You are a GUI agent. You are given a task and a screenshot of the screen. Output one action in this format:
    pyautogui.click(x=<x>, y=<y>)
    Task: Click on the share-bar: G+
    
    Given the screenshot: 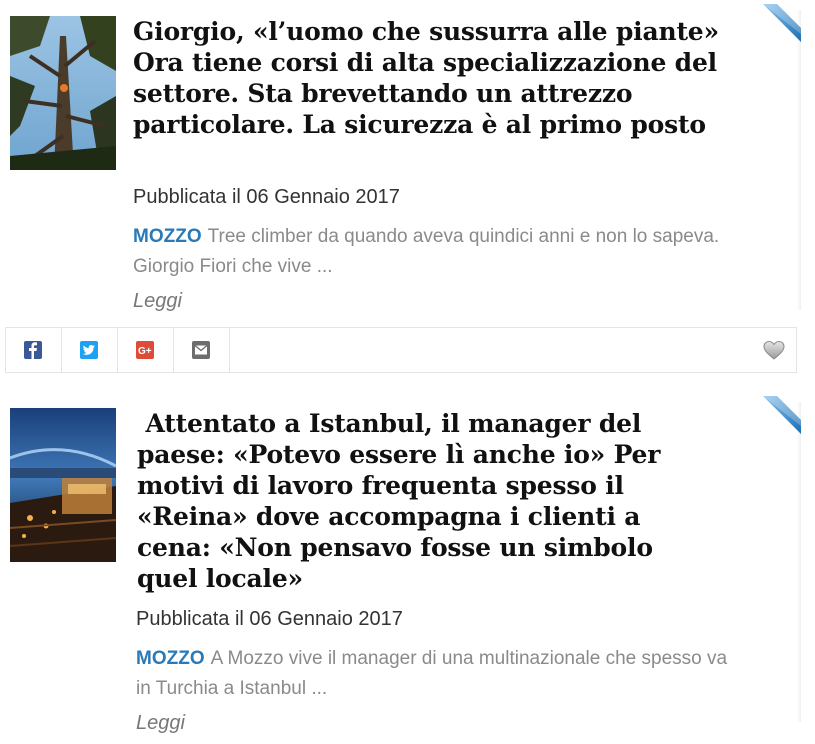 What is the action you would take?
    pyautogui.click(x=401, y=350)
    